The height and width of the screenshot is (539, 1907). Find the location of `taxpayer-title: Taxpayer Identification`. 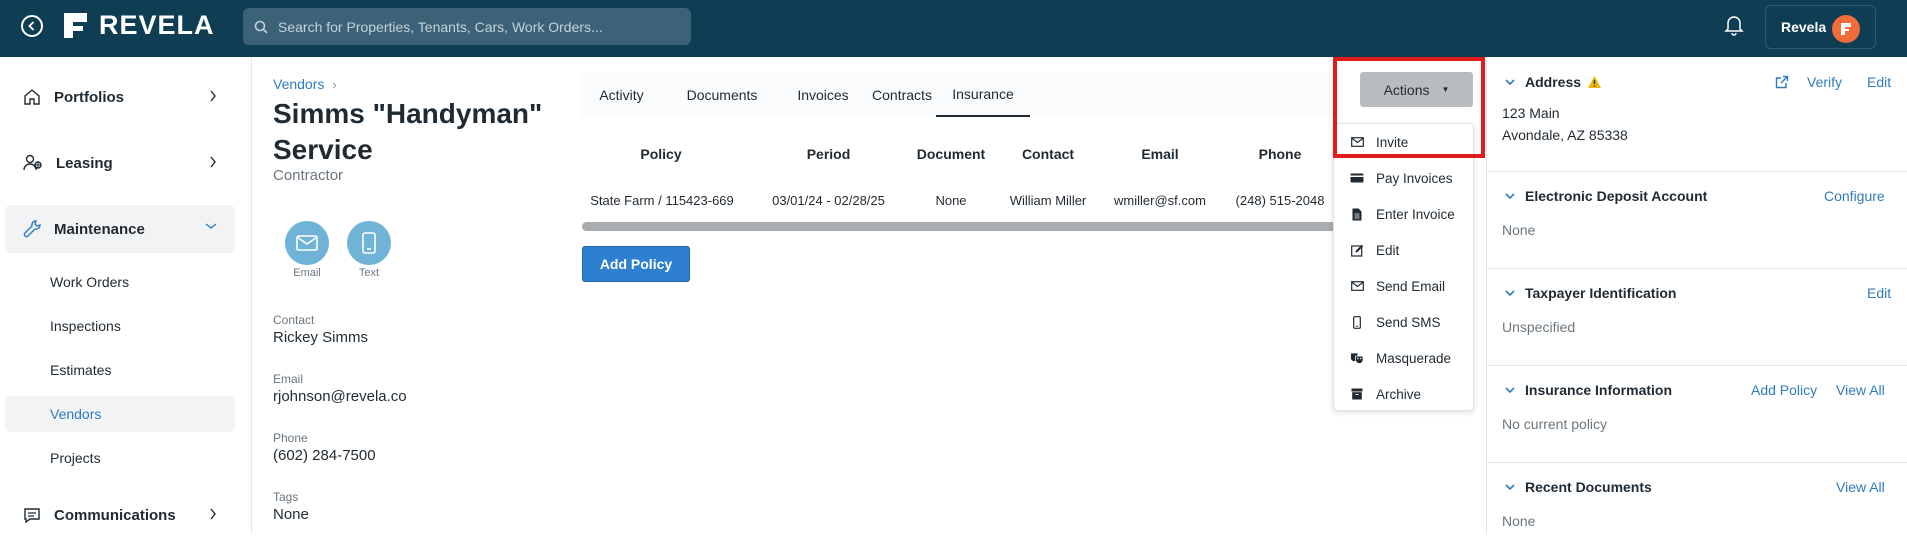

taxpayer-title: Taxpayer Identification is located at coordinates (1601, 293).